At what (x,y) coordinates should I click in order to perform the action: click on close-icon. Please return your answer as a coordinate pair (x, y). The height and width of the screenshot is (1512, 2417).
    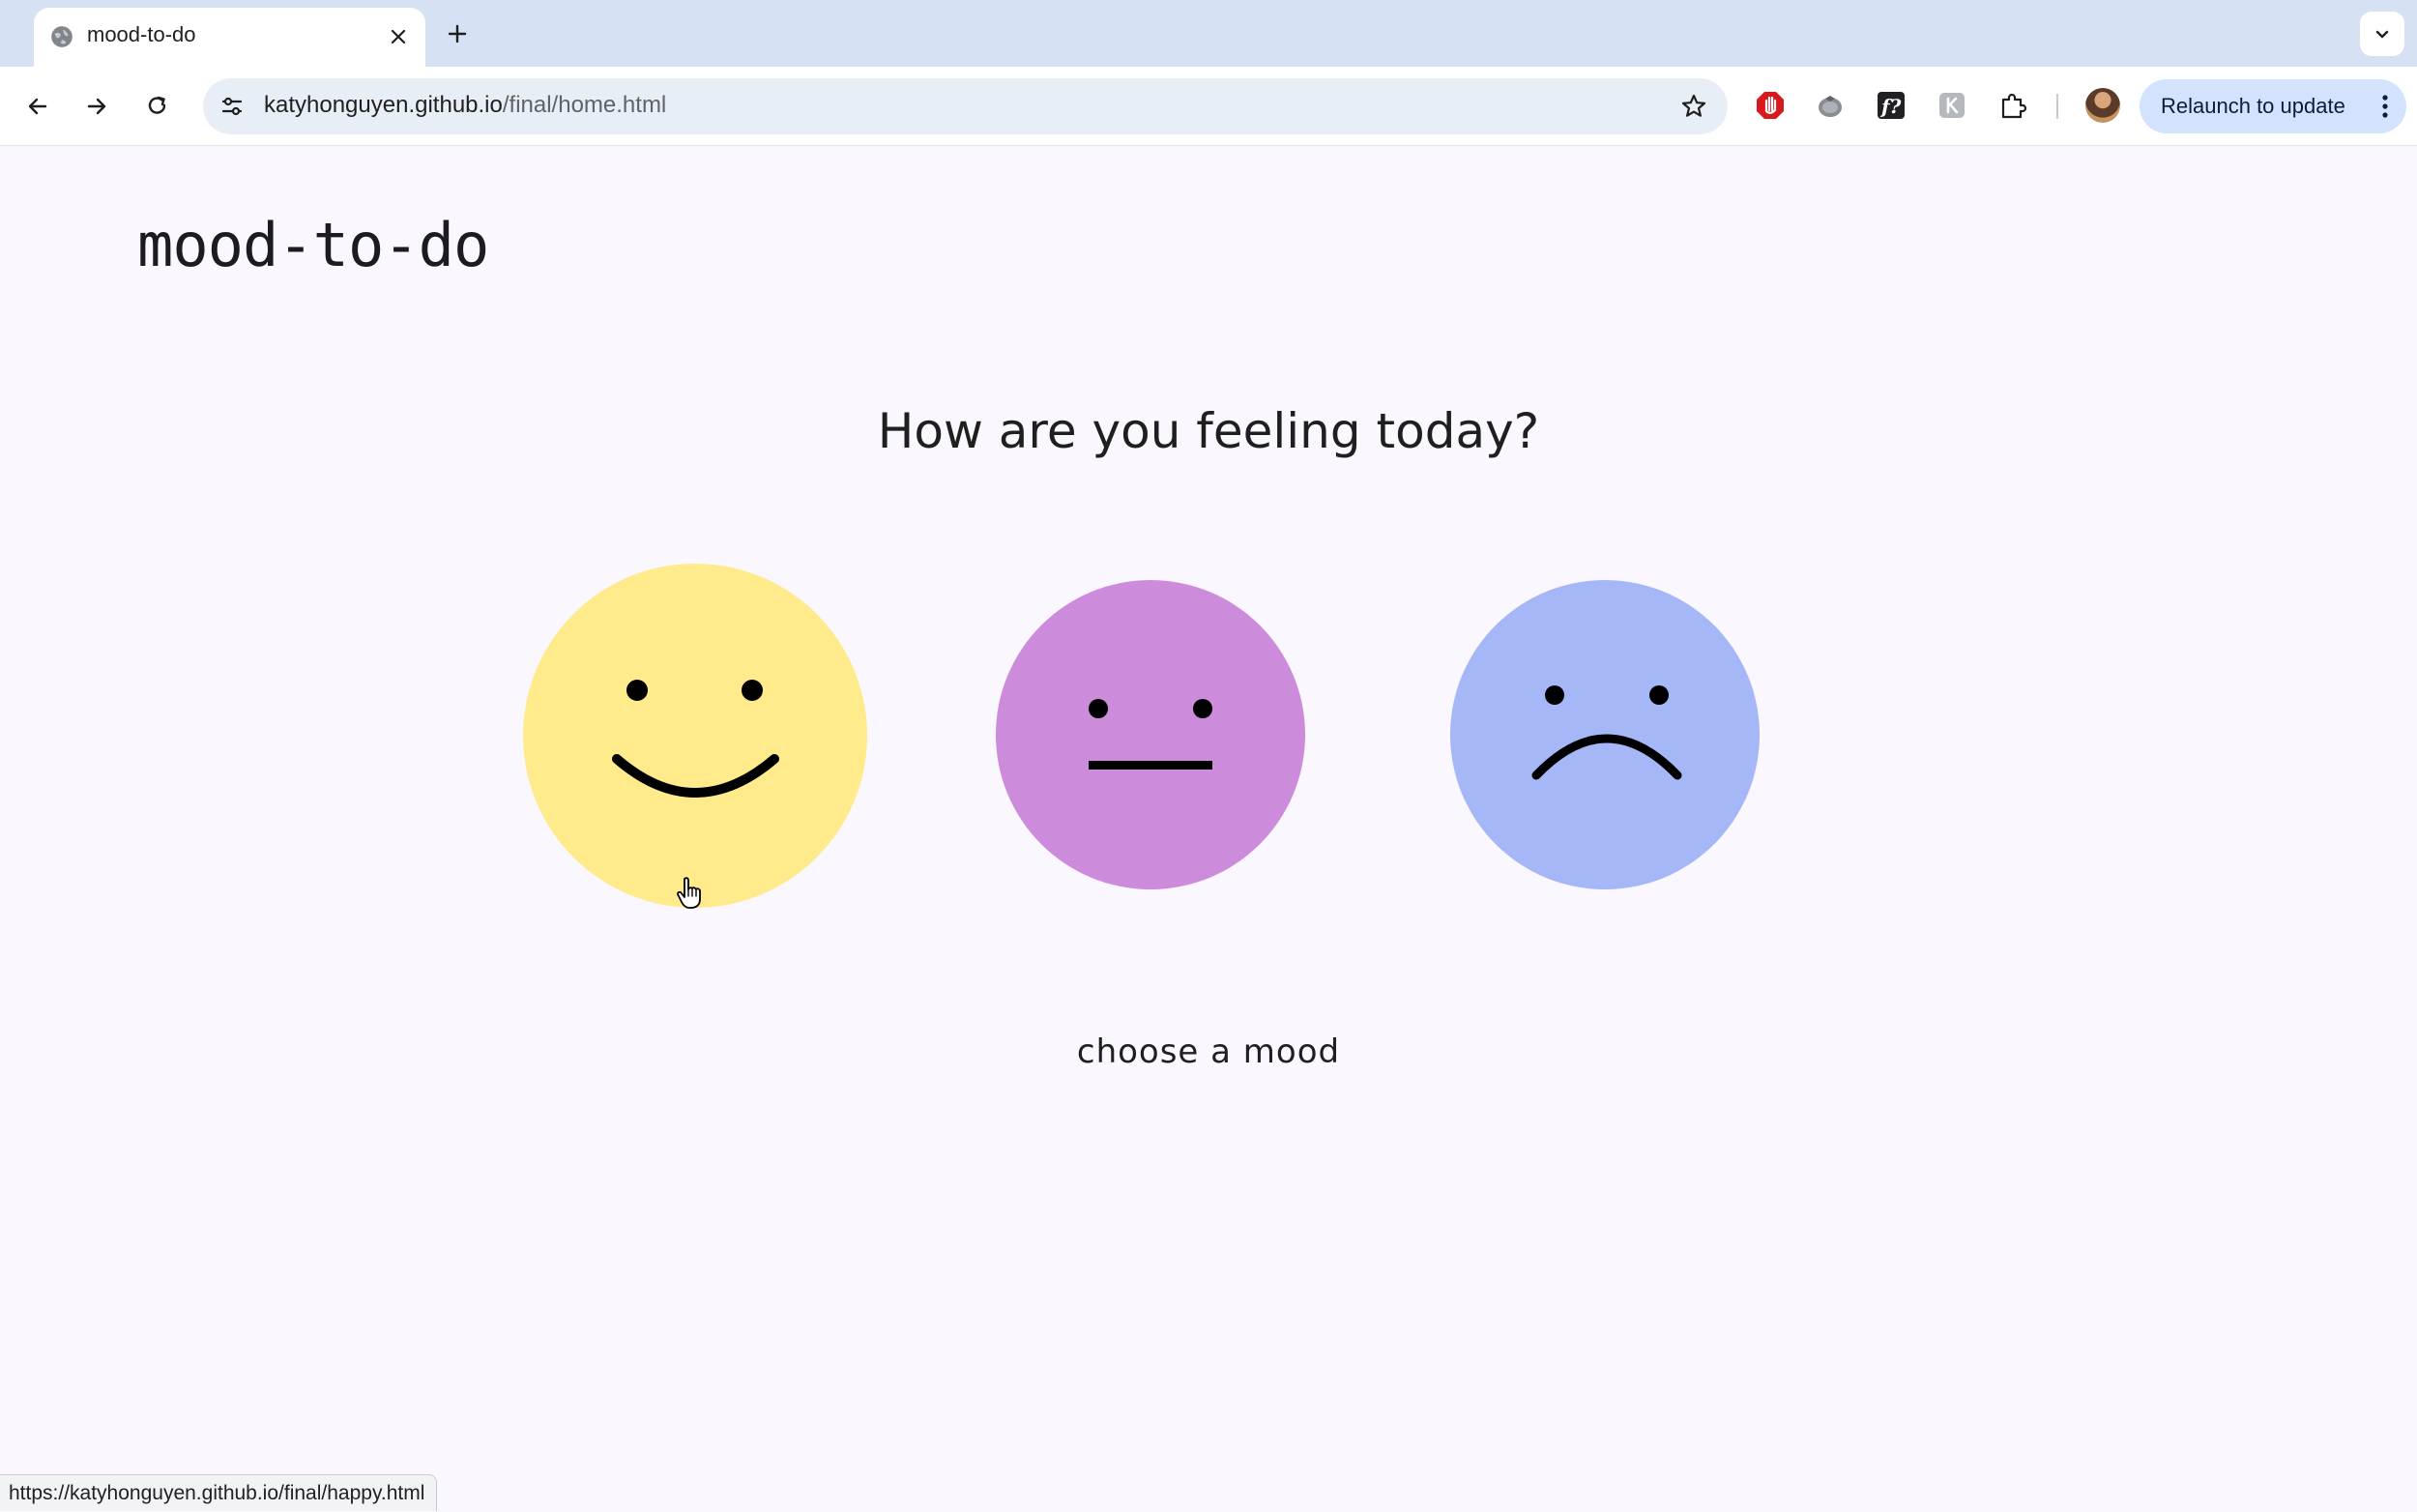
    Looking at the image, I should click on (398, 36).